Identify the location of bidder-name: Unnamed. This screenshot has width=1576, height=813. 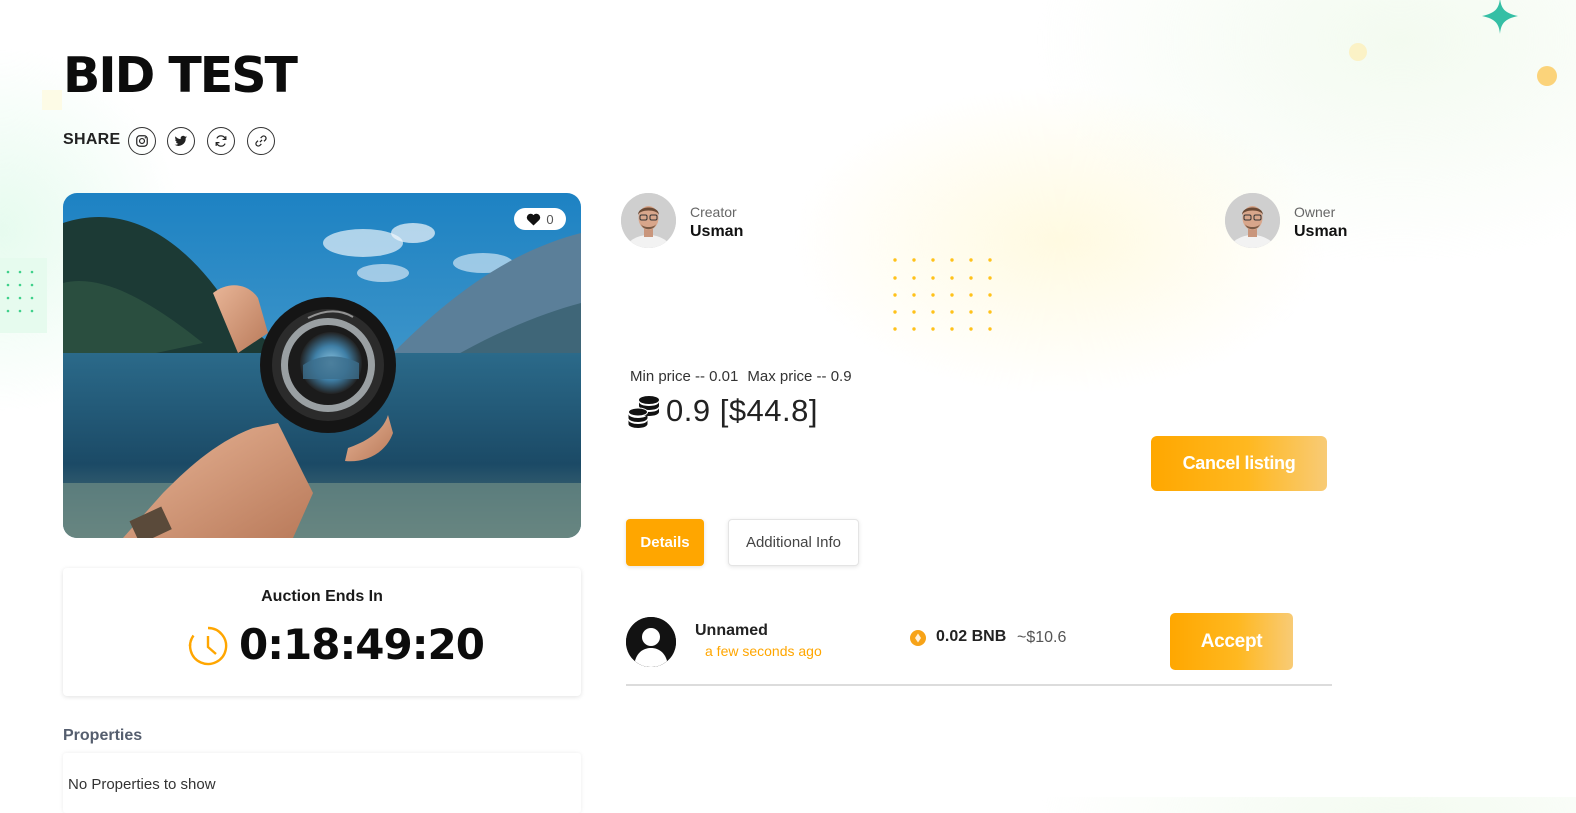
(731, 630).